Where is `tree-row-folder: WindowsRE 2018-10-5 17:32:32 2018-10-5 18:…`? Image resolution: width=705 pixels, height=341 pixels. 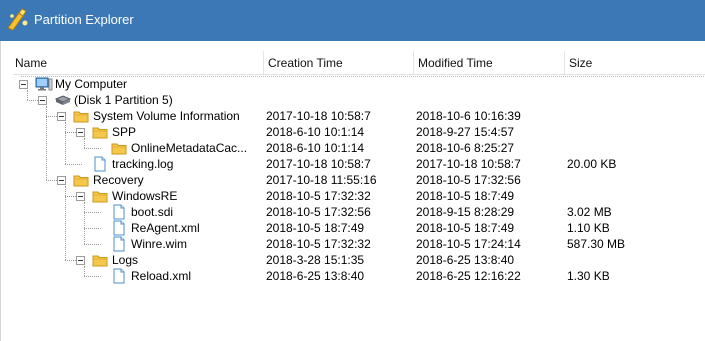
tree-row-folder: WindowsRE 2018-10-5 17:32:32 2018-10-5 18:… is located at coordinates (353, 196).